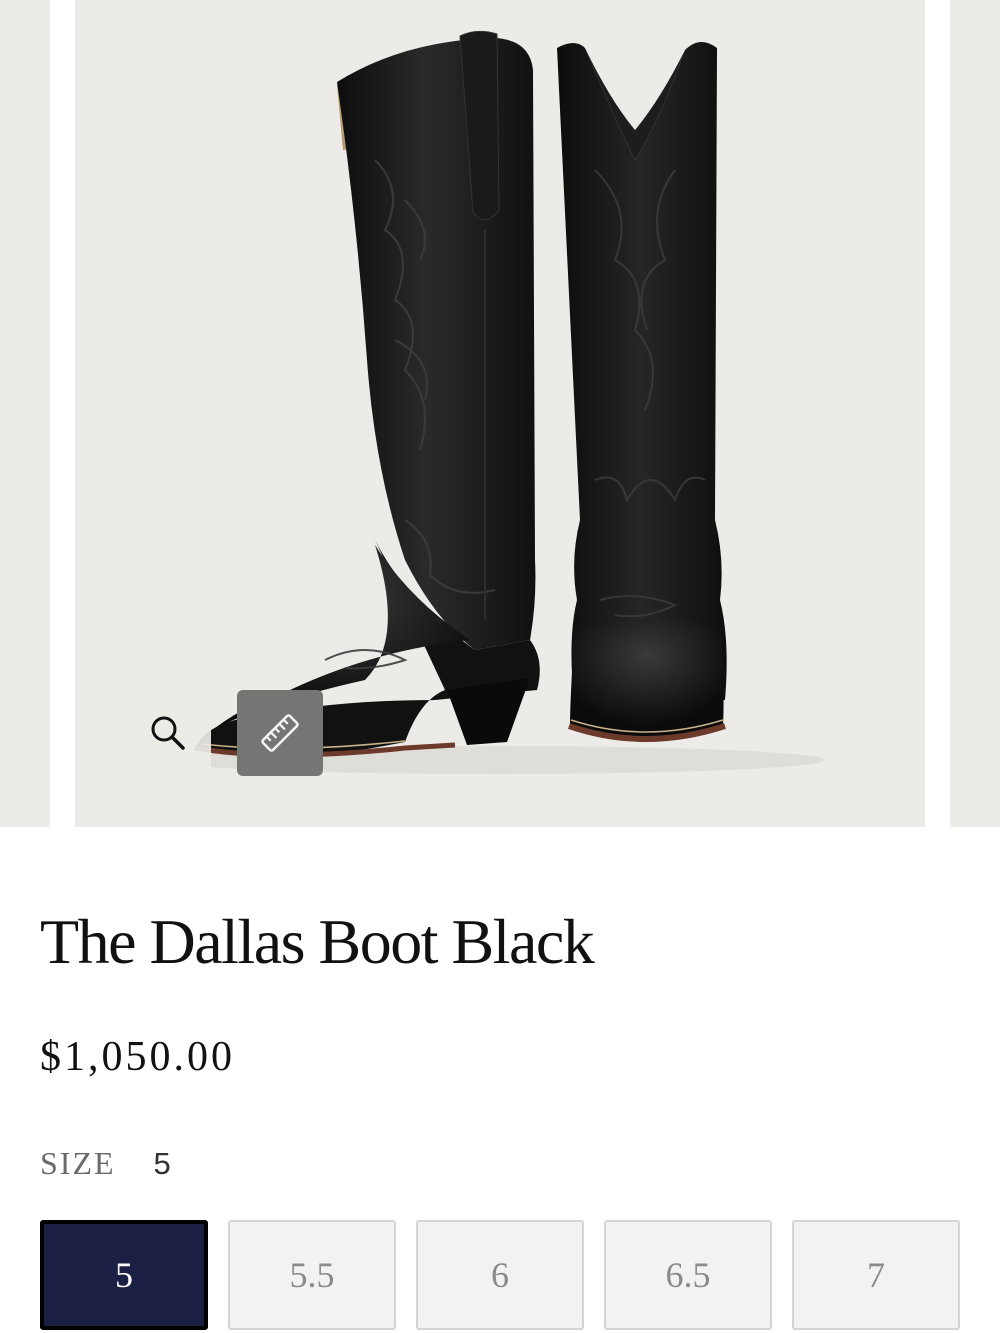  What do you see at coordinates (124, 1275) in the screenshot?
I see `size-option-5: 5` at bounding box center [124, 1275].